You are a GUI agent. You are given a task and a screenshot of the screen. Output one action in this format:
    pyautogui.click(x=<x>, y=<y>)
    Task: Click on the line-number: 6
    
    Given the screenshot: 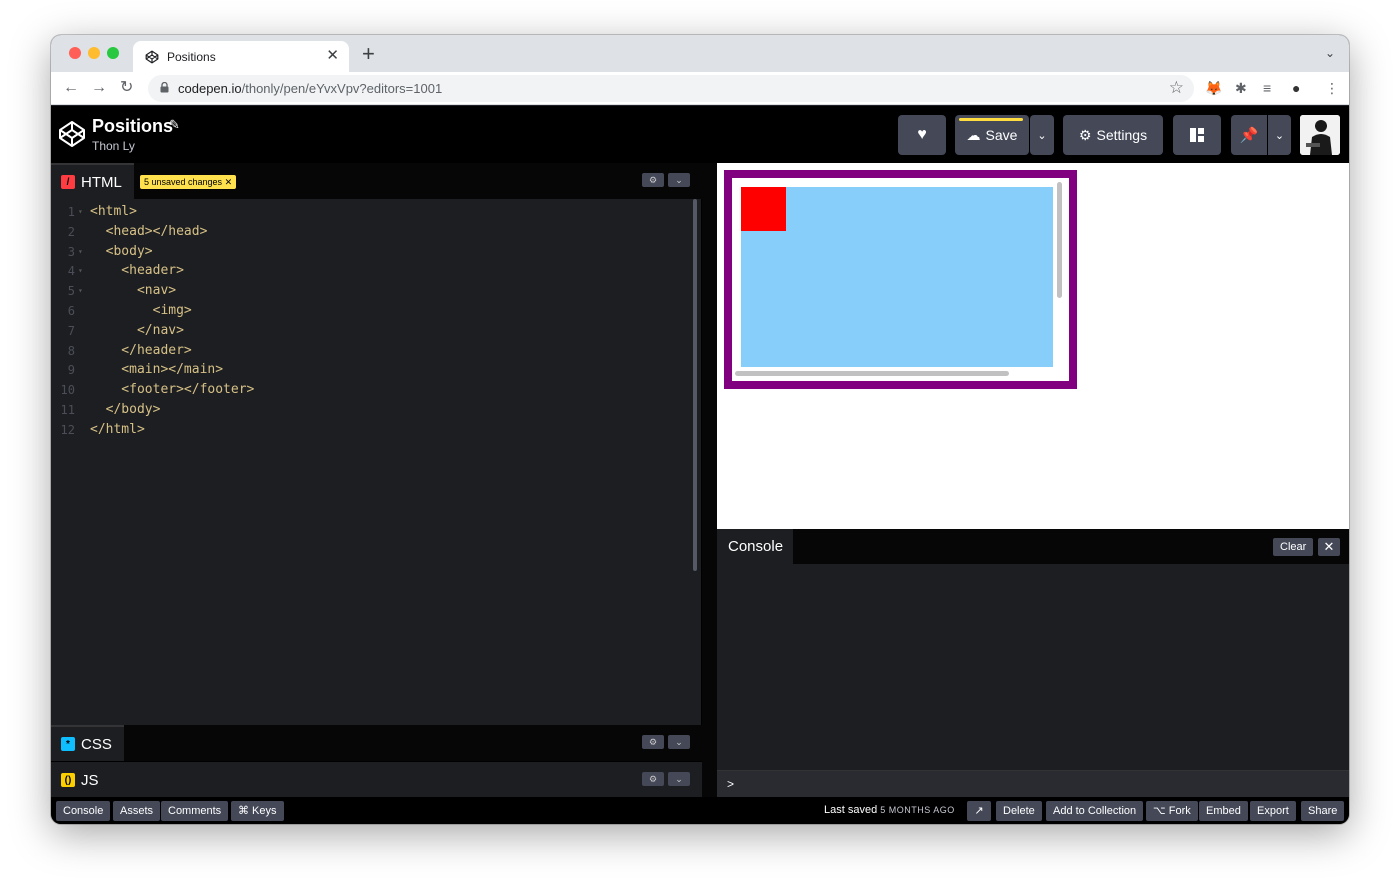 What is the action you would take?
    pyautogui.click(x=71, y=311)
    